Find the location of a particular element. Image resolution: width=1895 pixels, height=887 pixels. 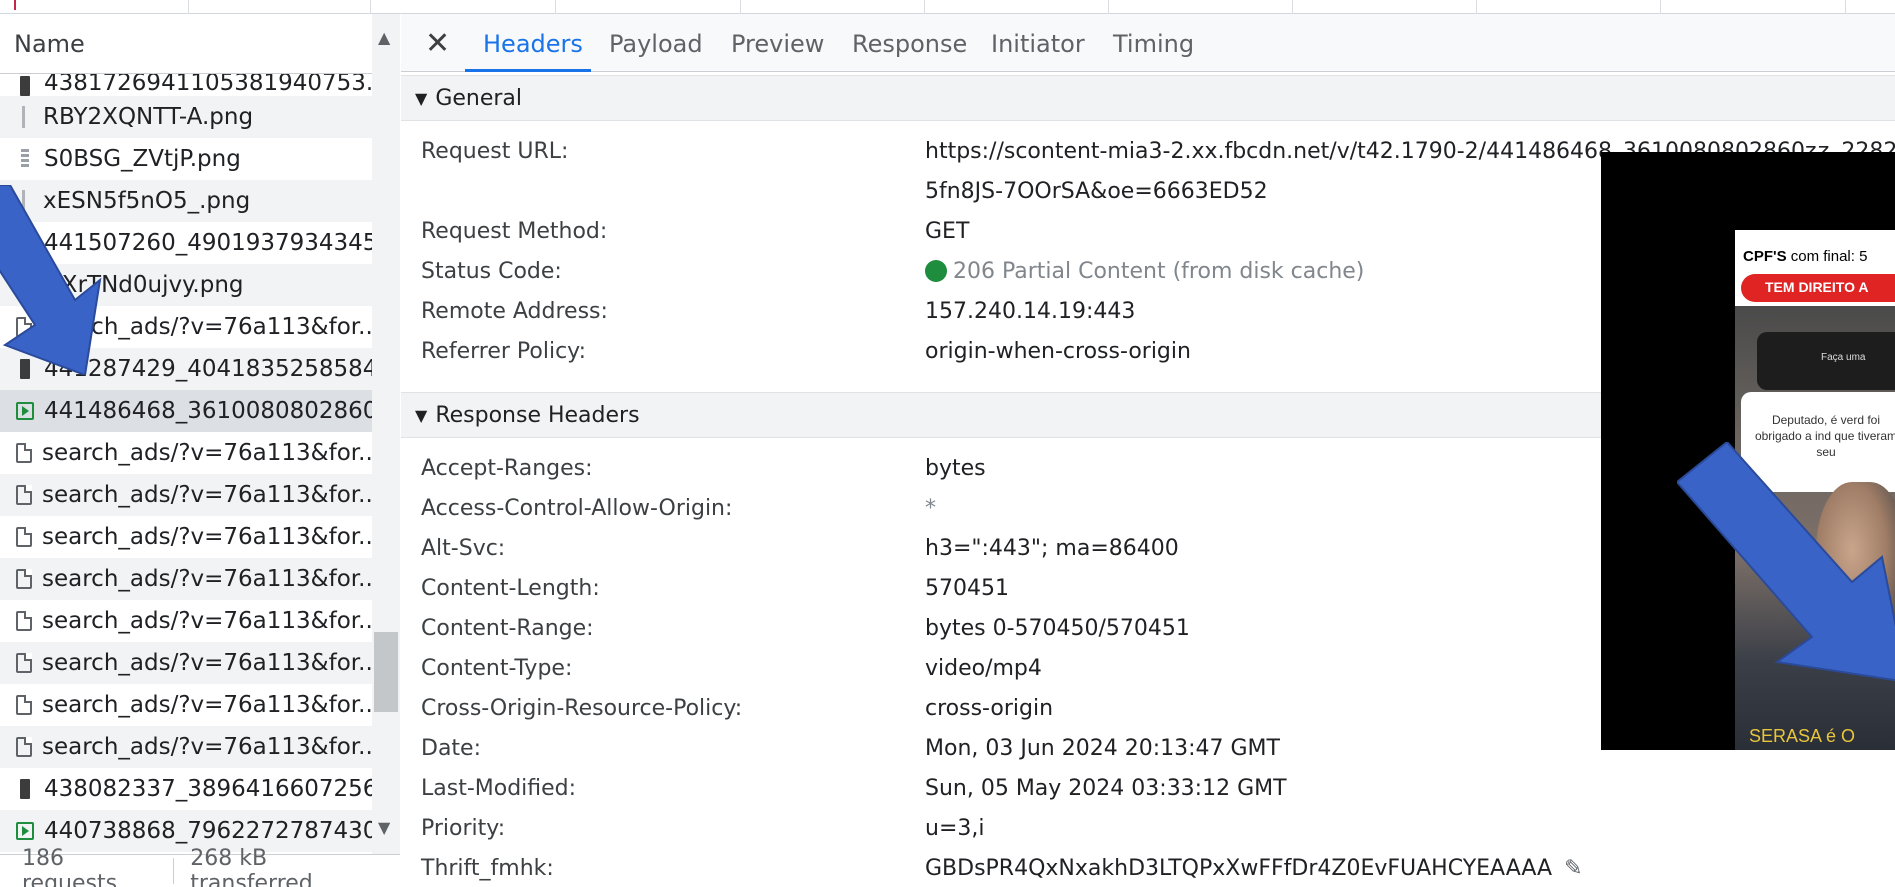

general-header-value: GET is located at coordinates (947, 231).